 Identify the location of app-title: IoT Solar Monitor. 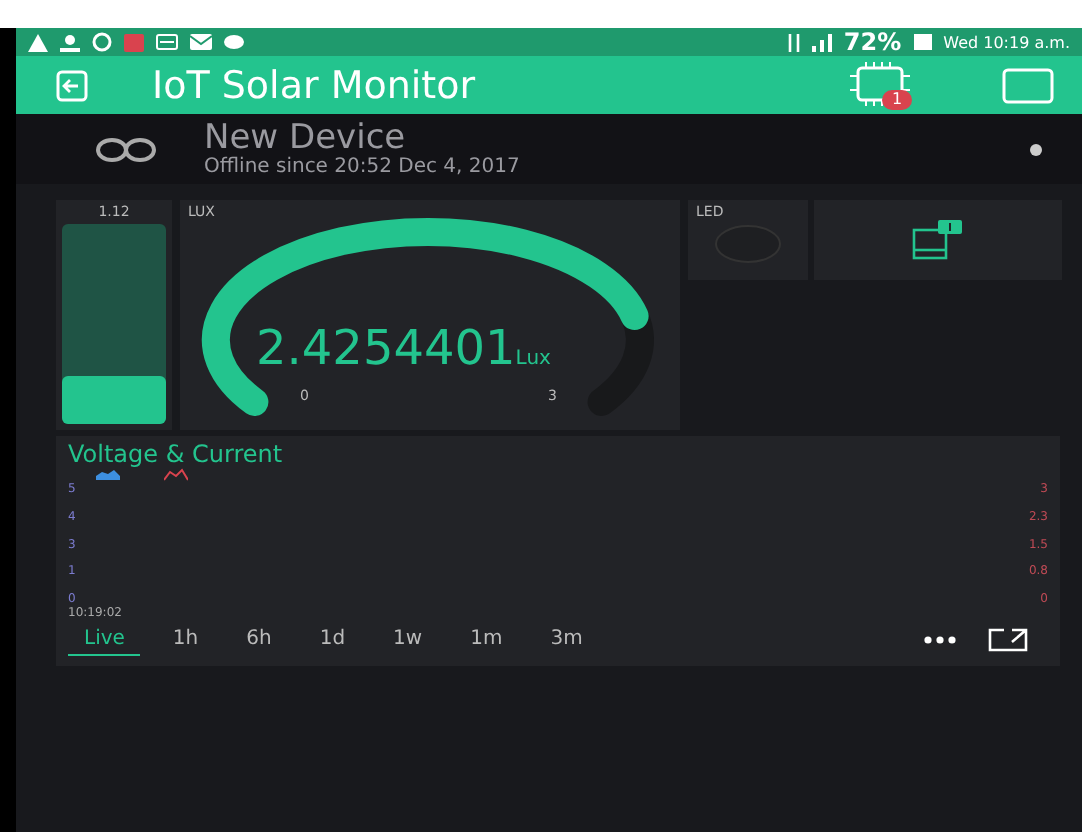
(315, 85).